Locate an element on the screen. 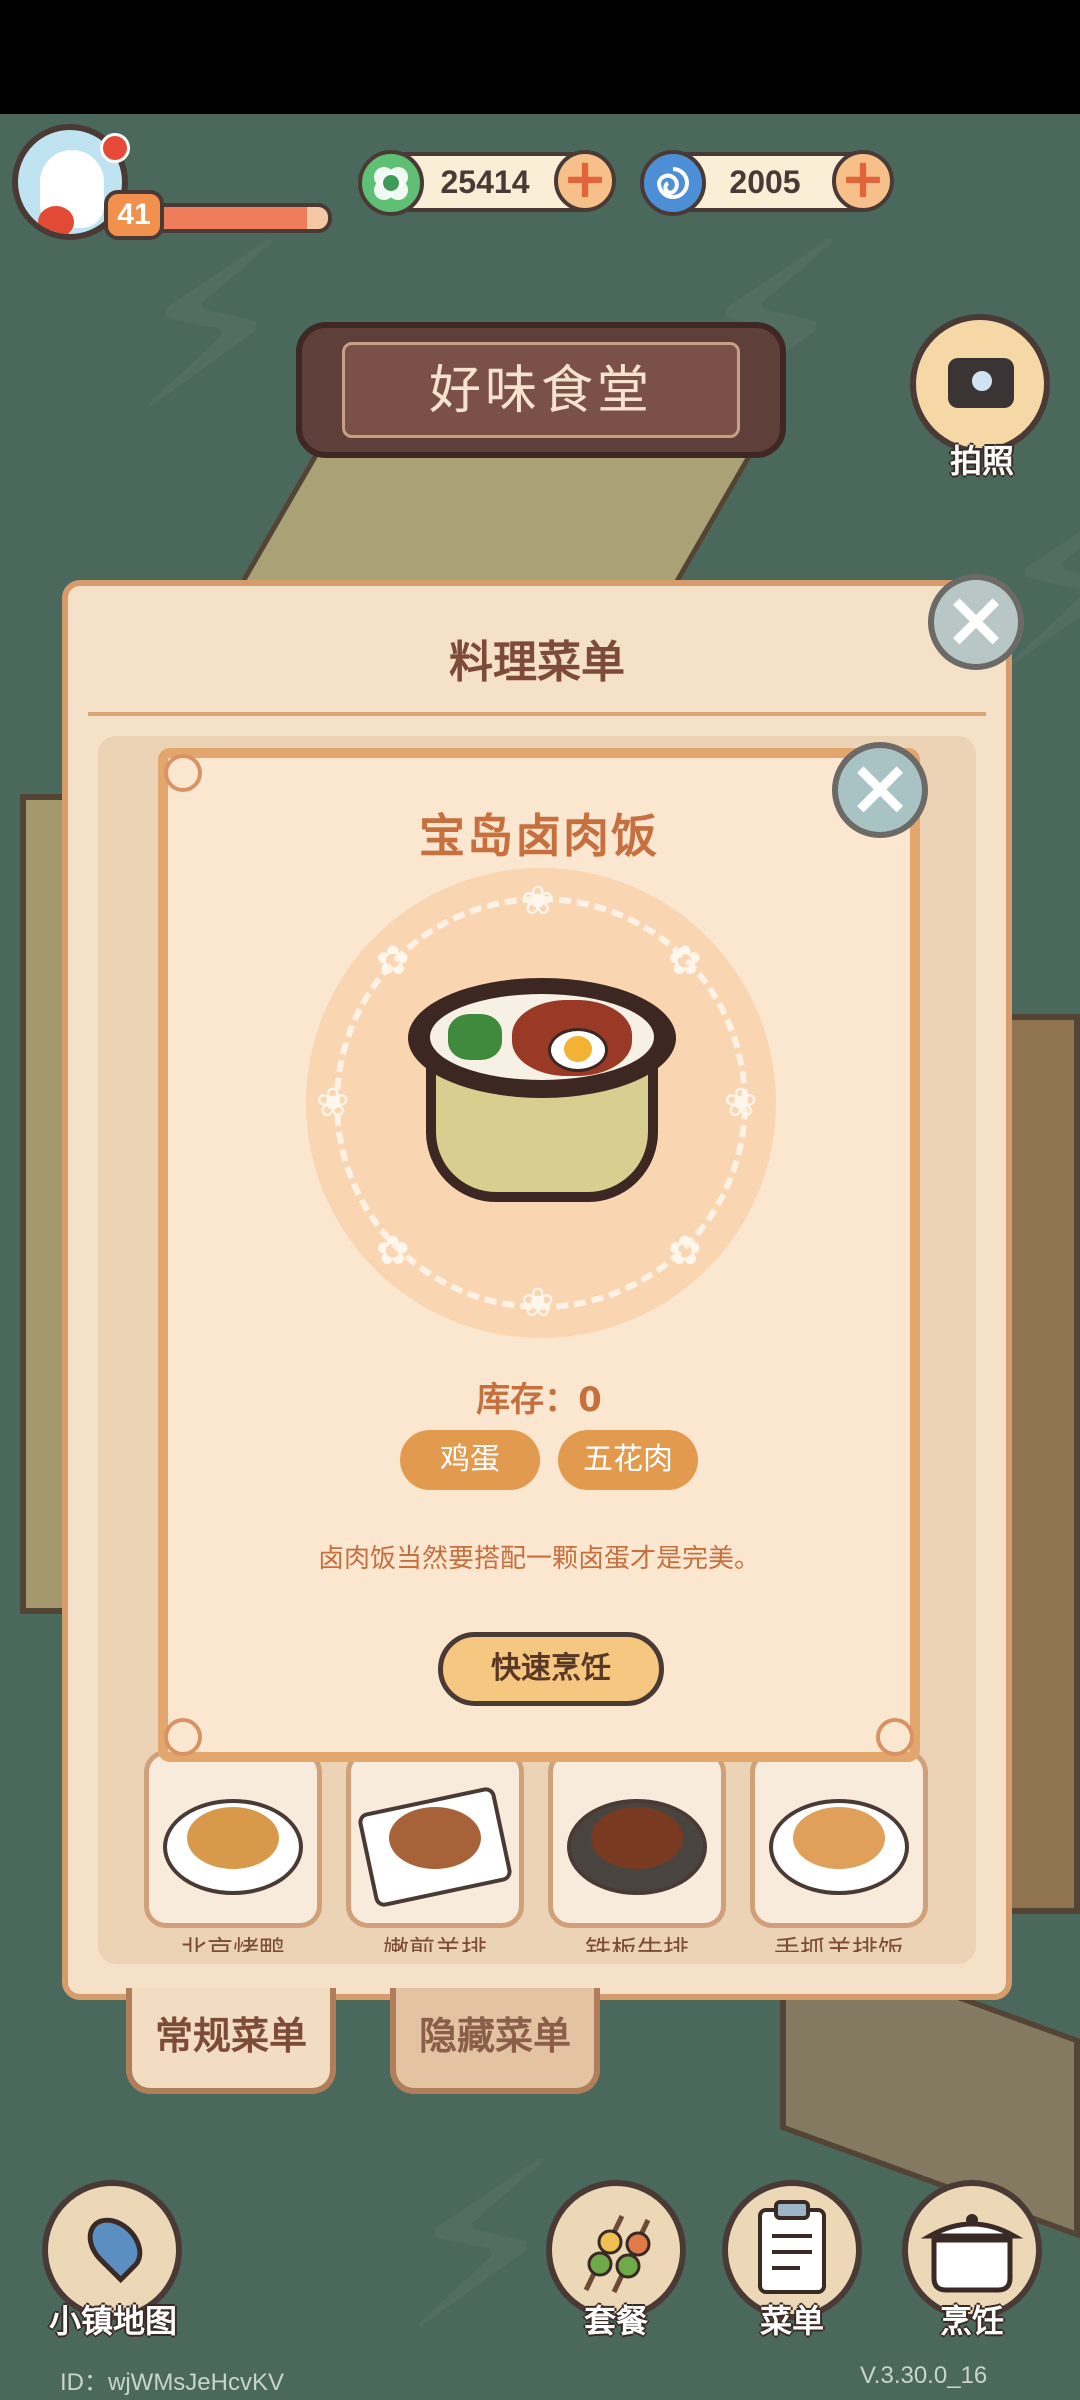  tomato-icon is located at coordinates (56, 220).